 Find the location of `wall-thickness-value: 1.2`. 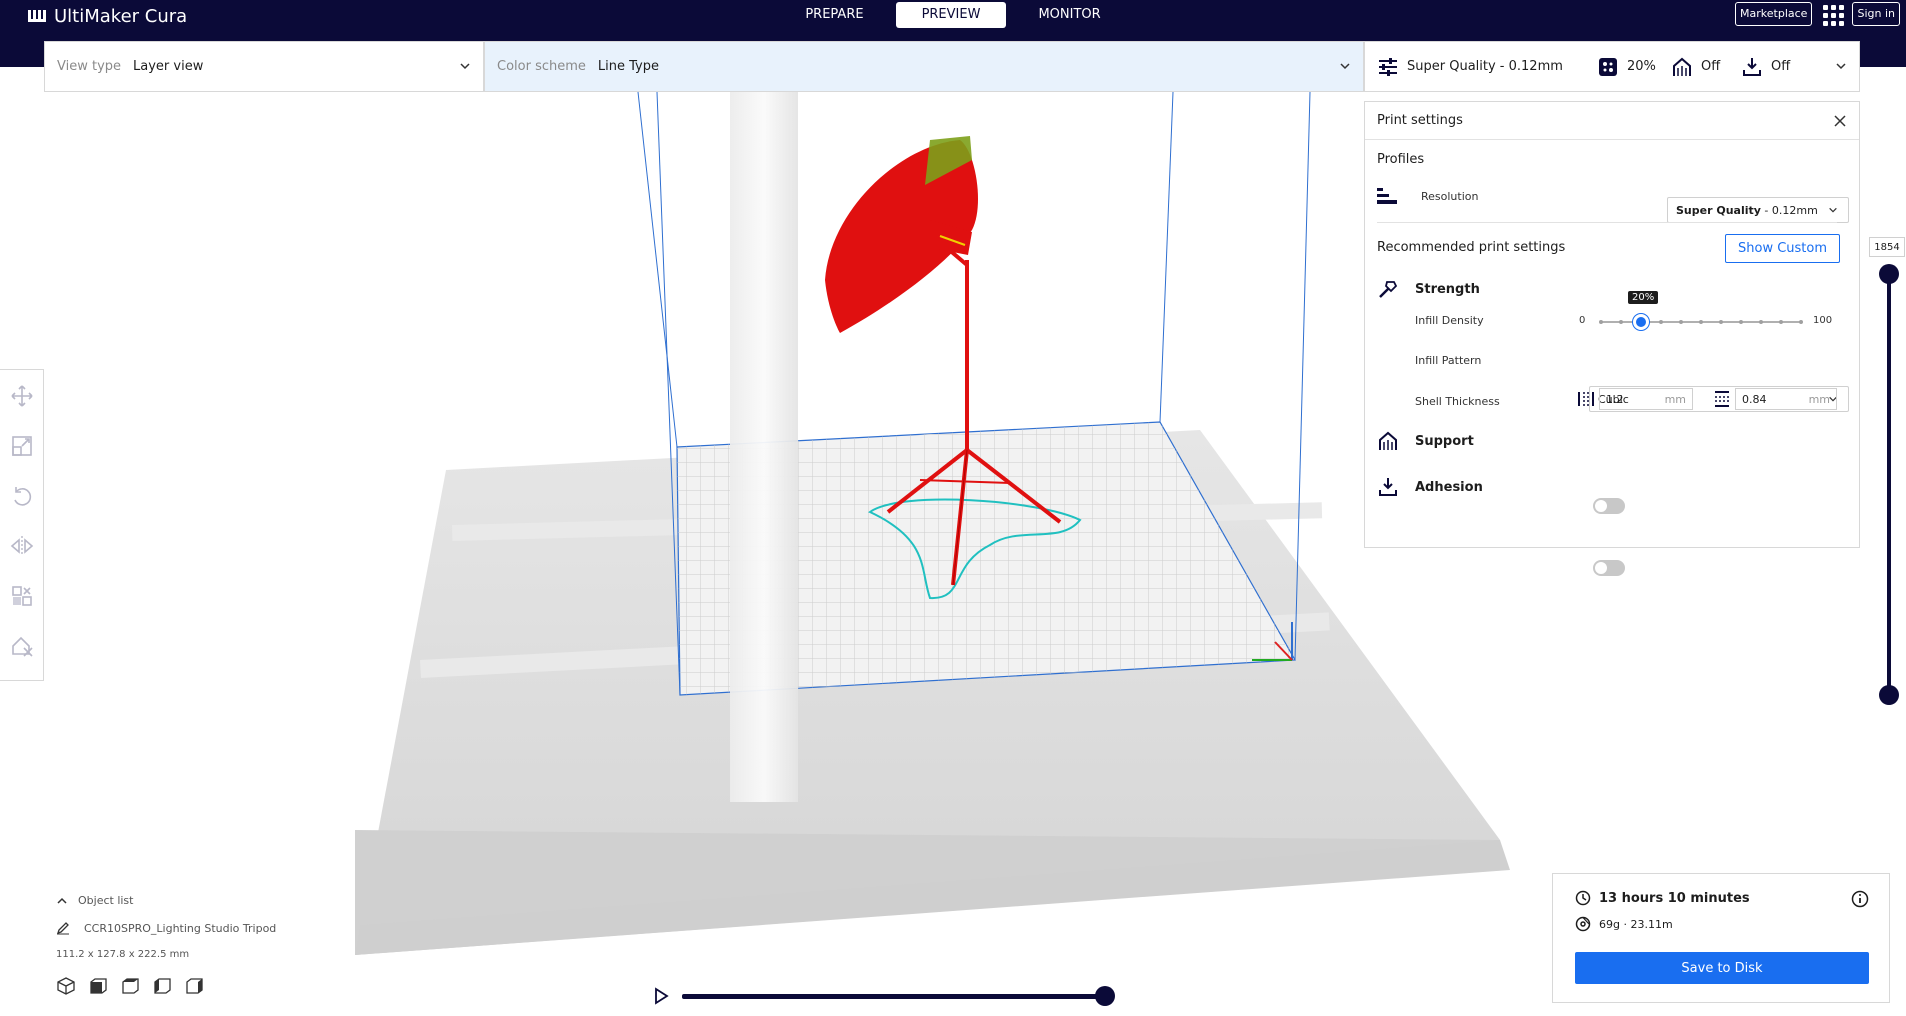

wall-thickness-value: 1.2 is located at coordinates (1615, 399).